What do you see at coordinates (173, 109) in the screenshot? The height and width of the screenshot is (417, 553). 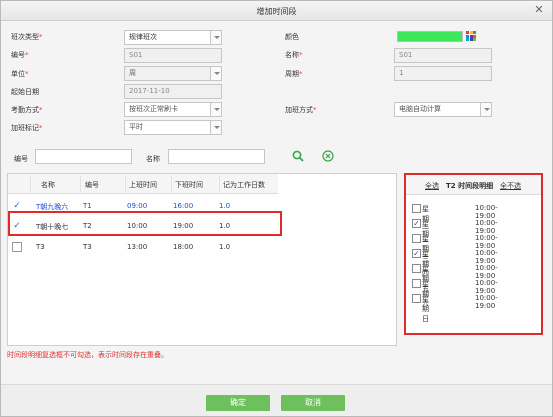 I see `attendance-select: 按班次正常刷卡` at bounding box center [173, 109].